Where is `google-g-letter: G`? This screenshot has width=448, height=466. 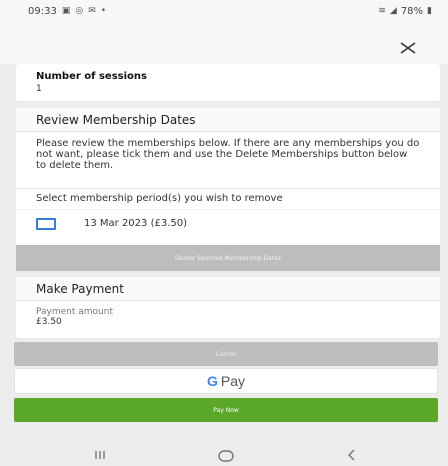 google-g-letter: G is located at coordinates (212, 381).